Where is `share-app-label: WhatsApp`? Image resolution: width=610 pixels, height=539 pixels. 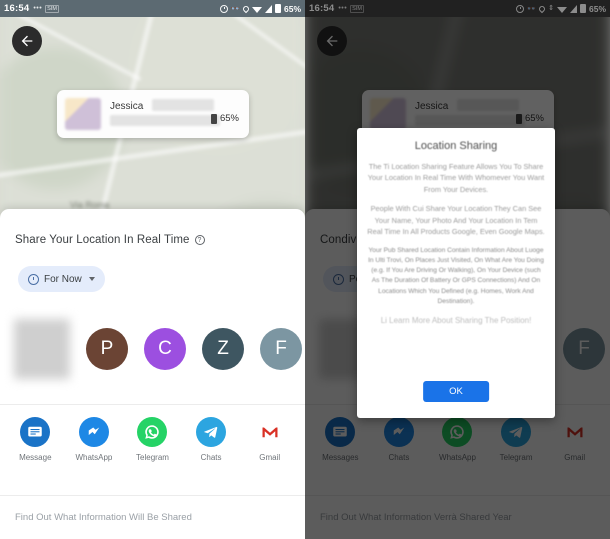
share-app-label: WhatsApp is located at coordinates (94, 457).